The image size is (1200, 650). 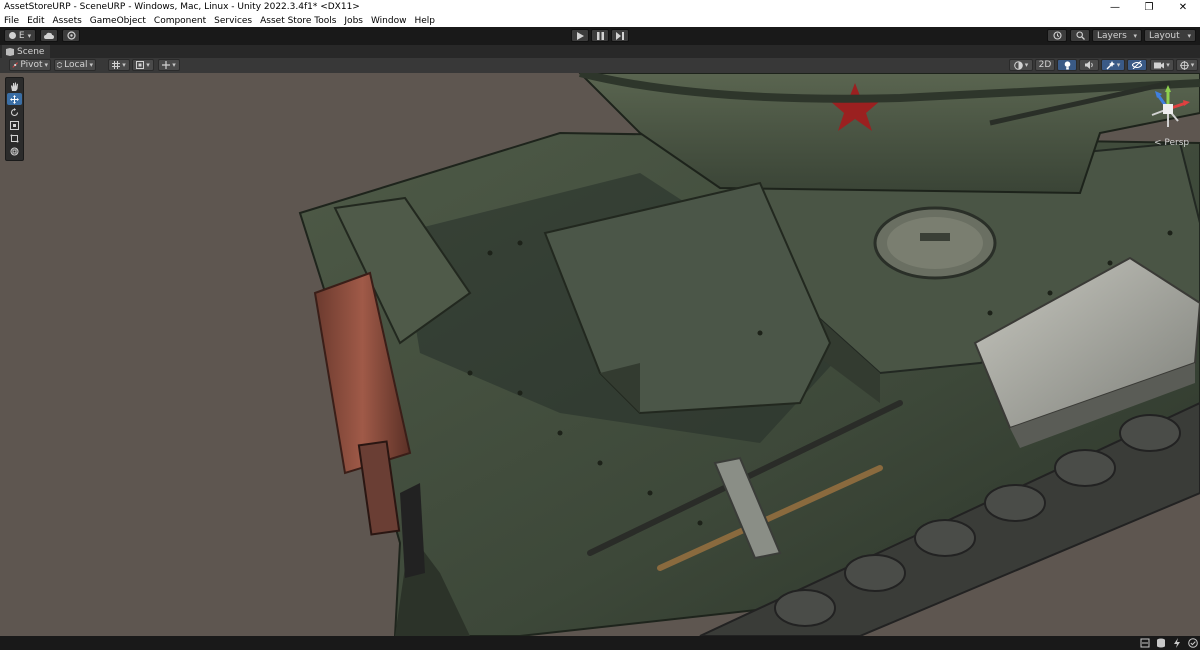 I want to click on progress-button, so click(x=1145, y=643).